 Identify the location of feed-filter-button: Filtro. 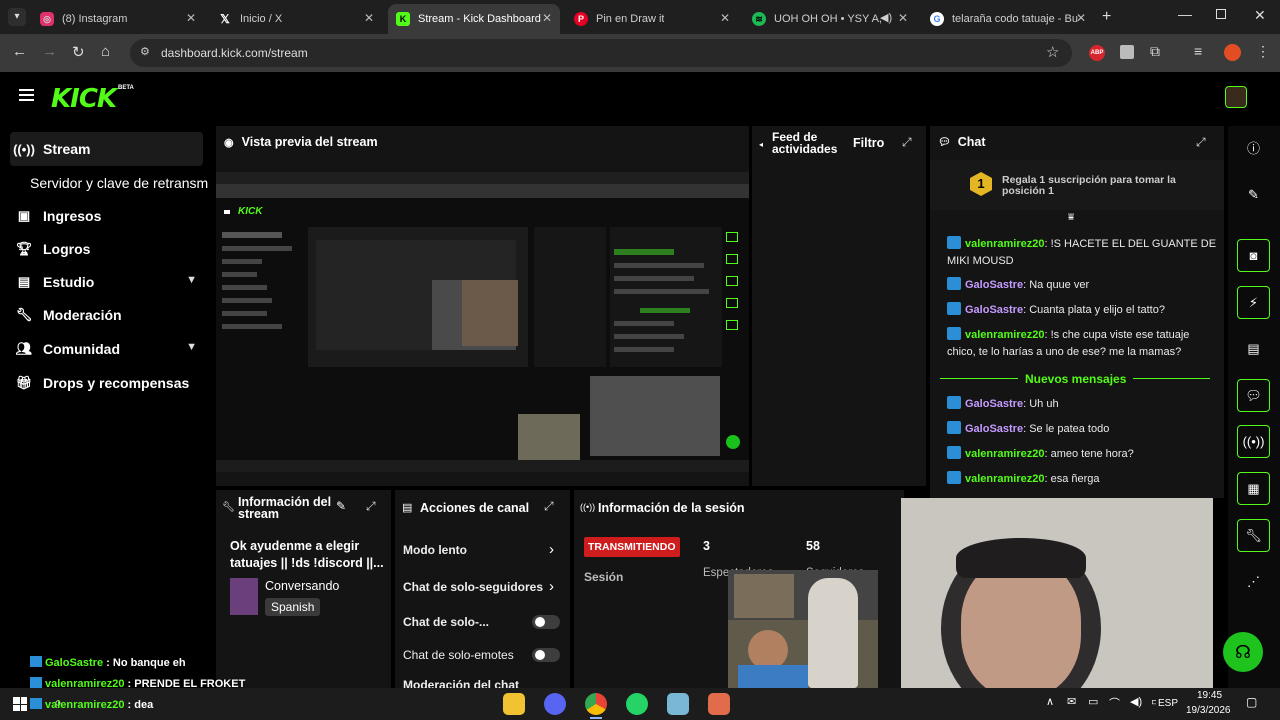
(868, 143).